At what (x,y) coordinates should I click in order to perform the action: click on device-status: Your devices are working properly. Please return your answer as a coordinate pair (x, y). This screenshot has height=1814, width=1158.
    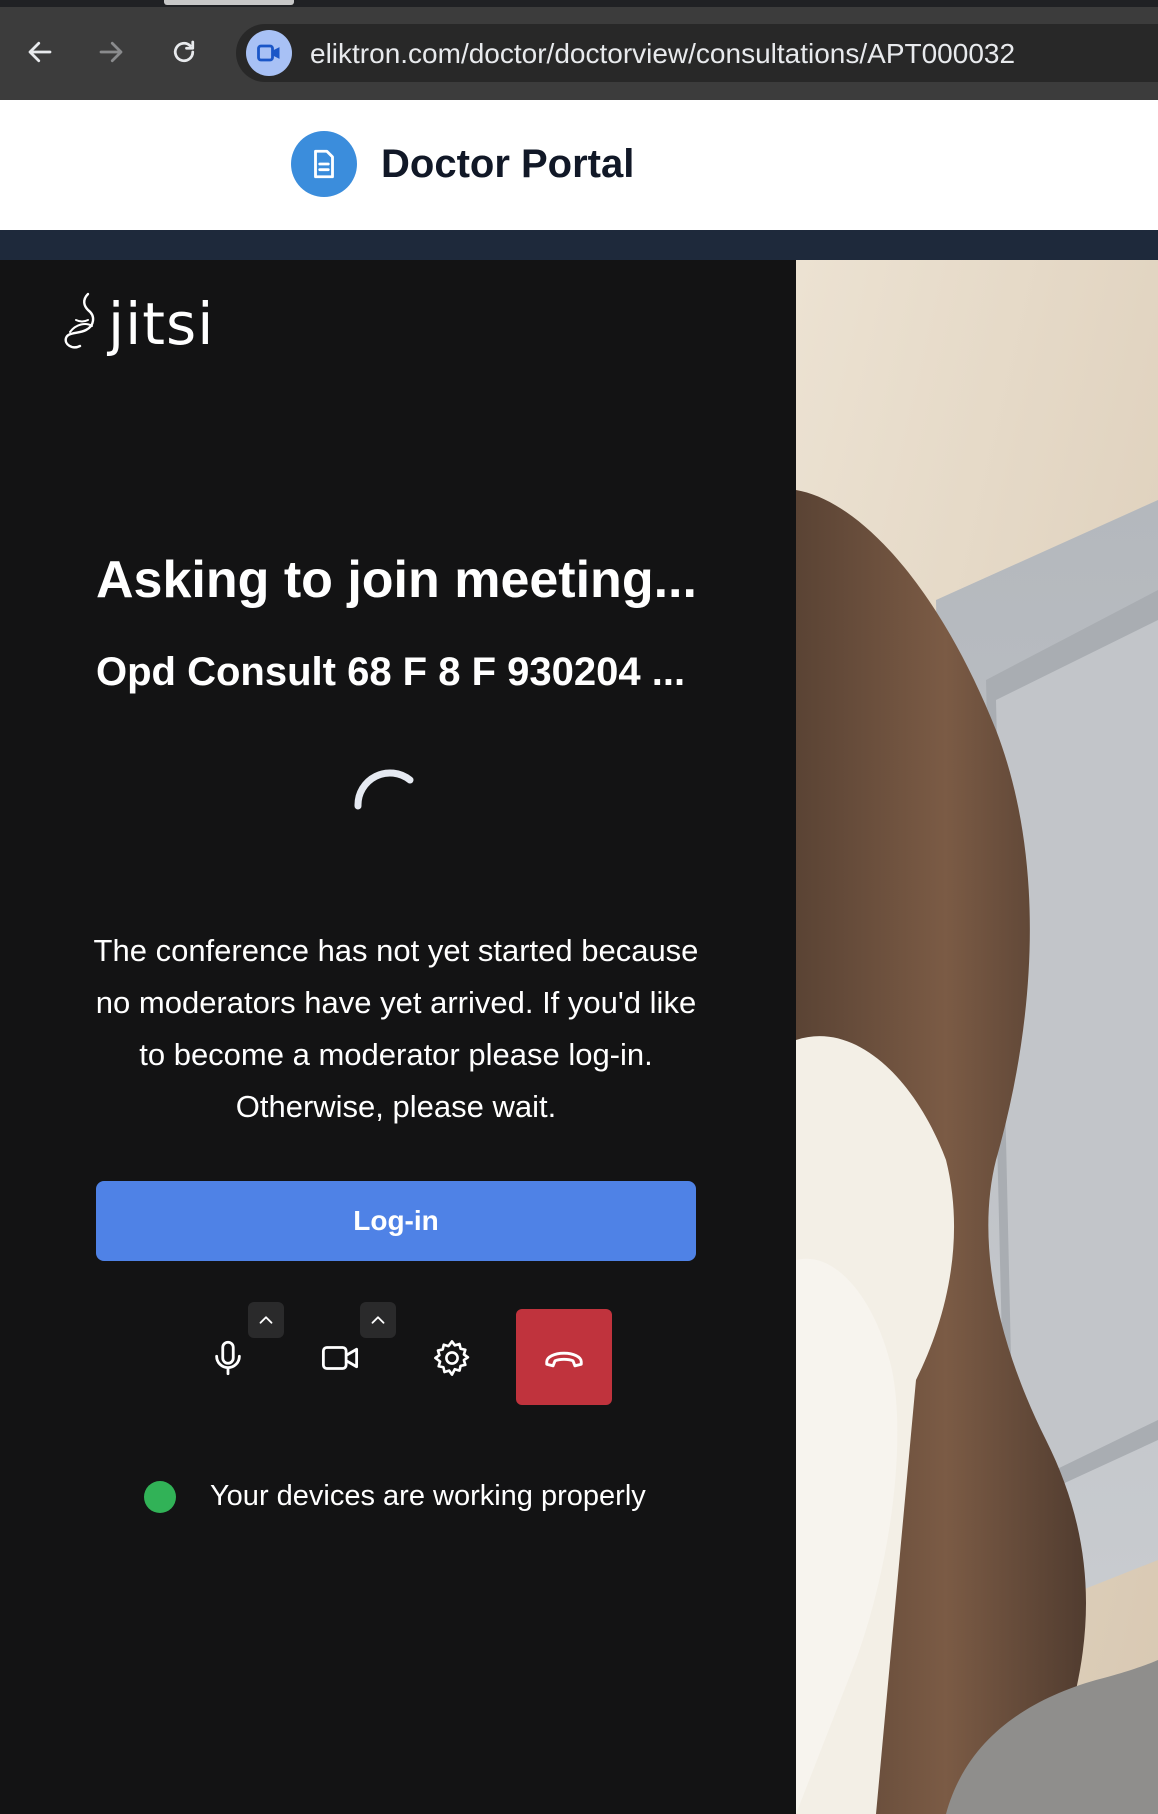
    Looking at the image, I should click on (395, 1496).